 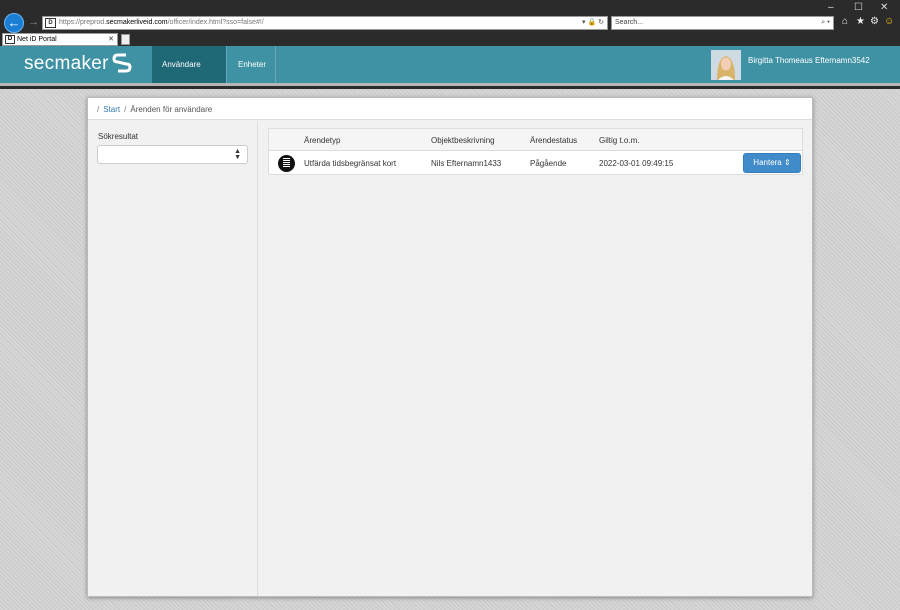 I want to click on site-favicon-icon: D, so click(x=50, y=23).